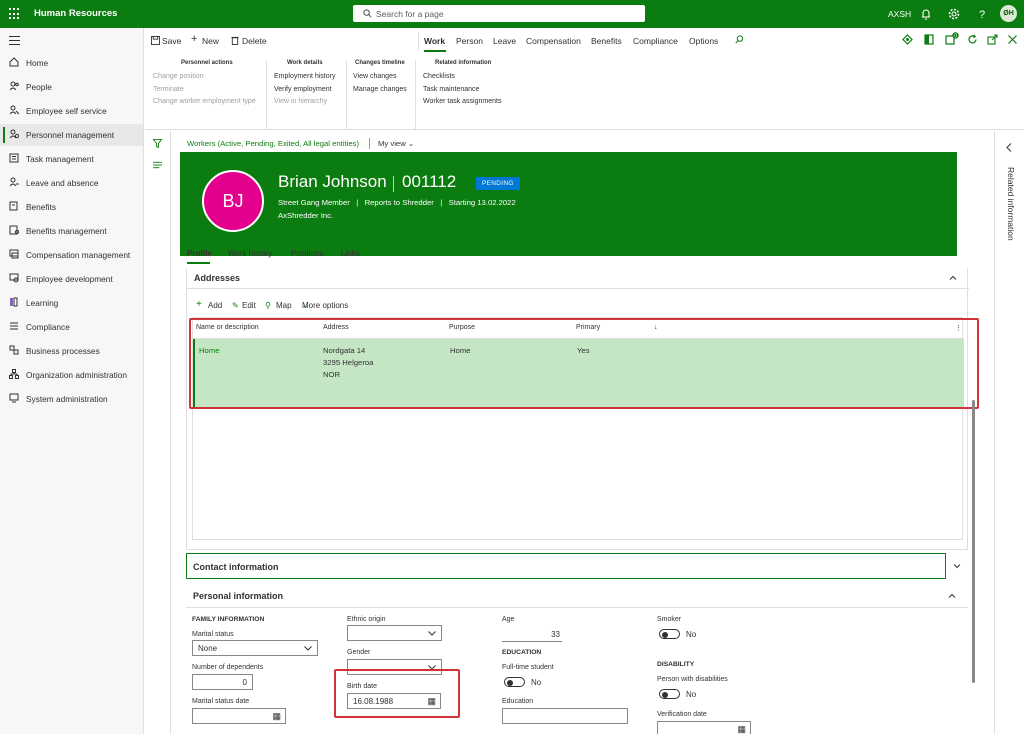  What do you see at coordinates (222, 682) in the screenshot?
I see `dependents-field: 0` at bounding box center [222, 682].